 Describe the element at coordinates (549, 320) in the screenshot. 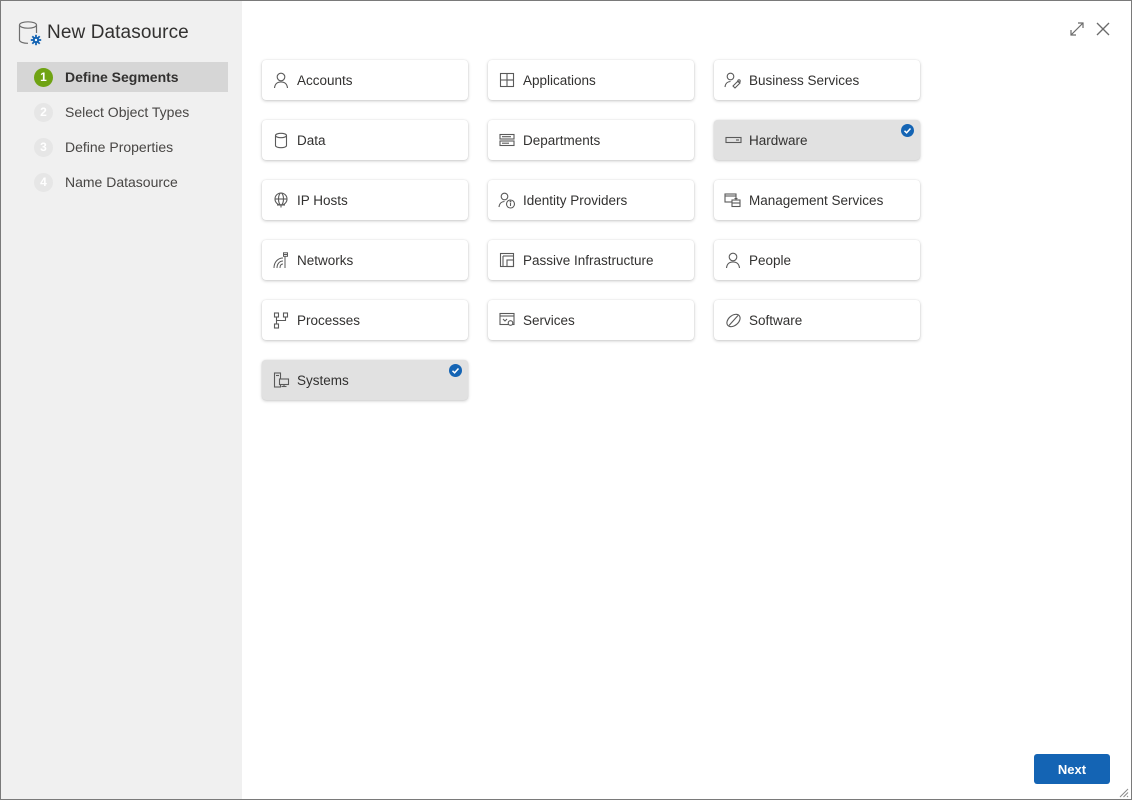

I see `segment-label: Services` at that location.